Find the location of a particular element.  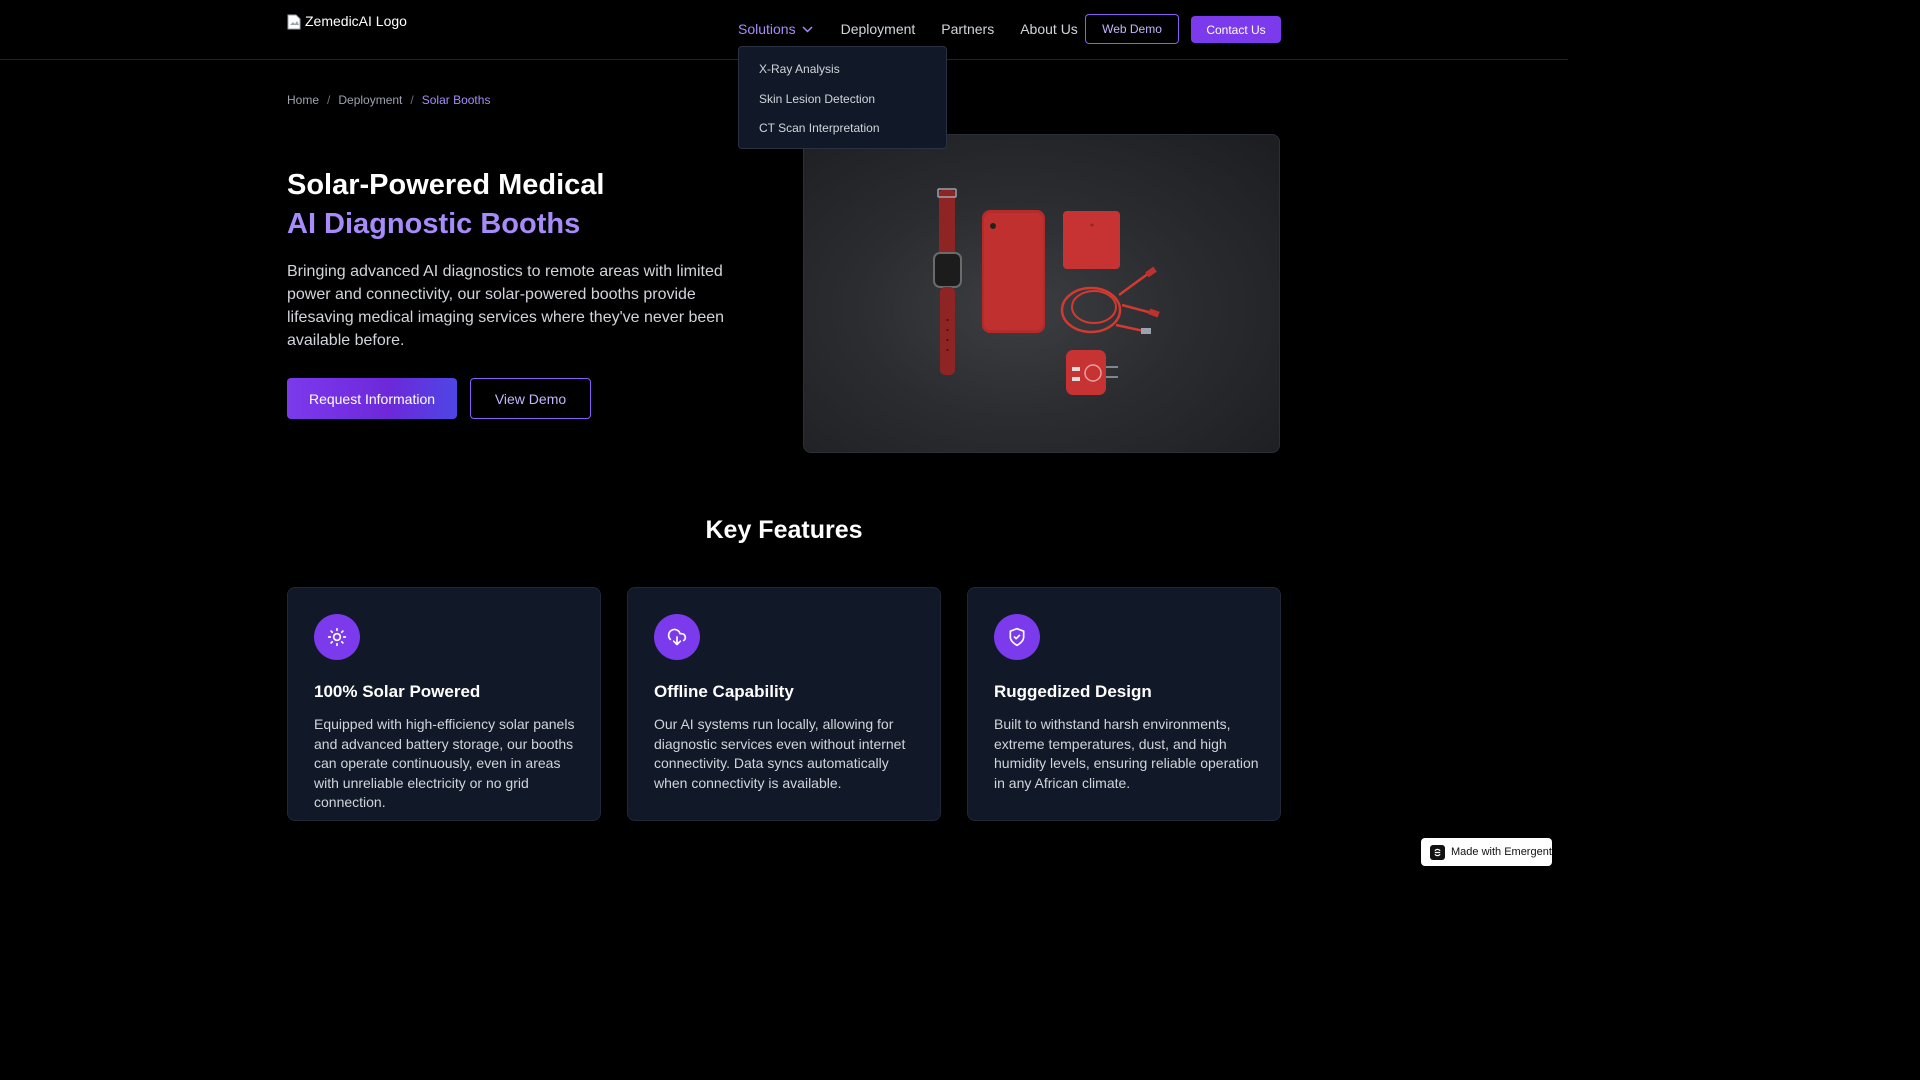

nav-solutions: Solutions is located at coordinates (775, 29).